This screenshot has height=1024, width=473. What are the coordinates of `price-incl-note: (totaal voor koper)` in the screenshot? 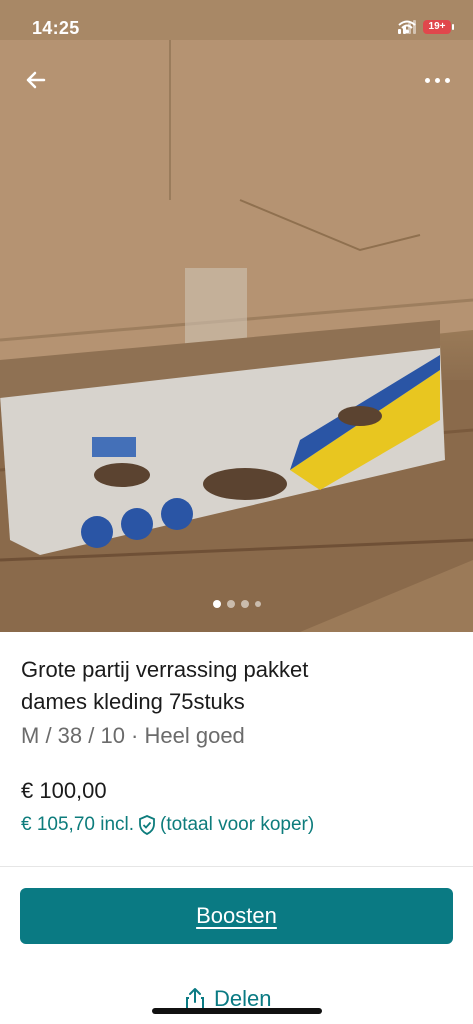 It's located at (237, 824).